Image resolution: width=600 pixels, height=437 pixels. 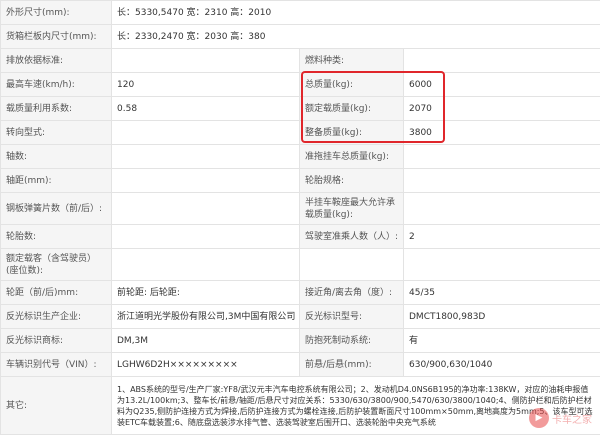 What do you see at coordinates (205, 180) in the screenshot?
I see `value-wheelbase` at bounding box center [205, 180].